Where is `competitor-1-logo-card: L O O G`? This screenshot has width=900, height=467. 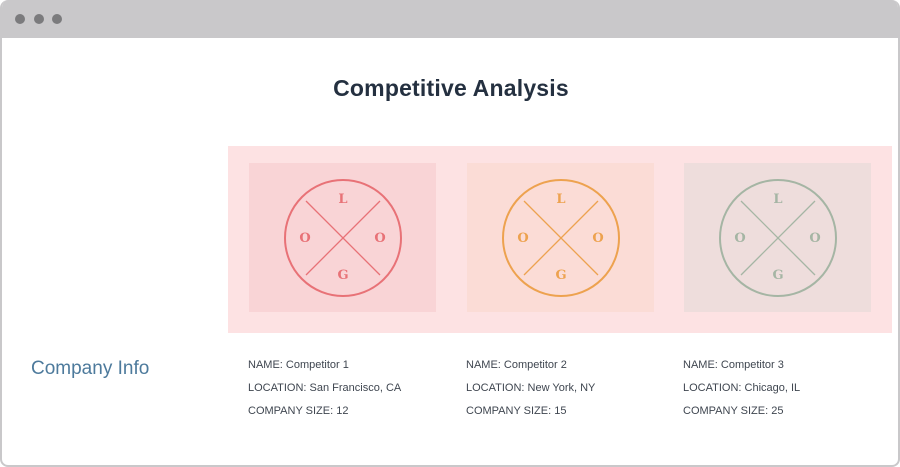 competitor-1-logo-card: L O O G is located at coordinates (342, 237).